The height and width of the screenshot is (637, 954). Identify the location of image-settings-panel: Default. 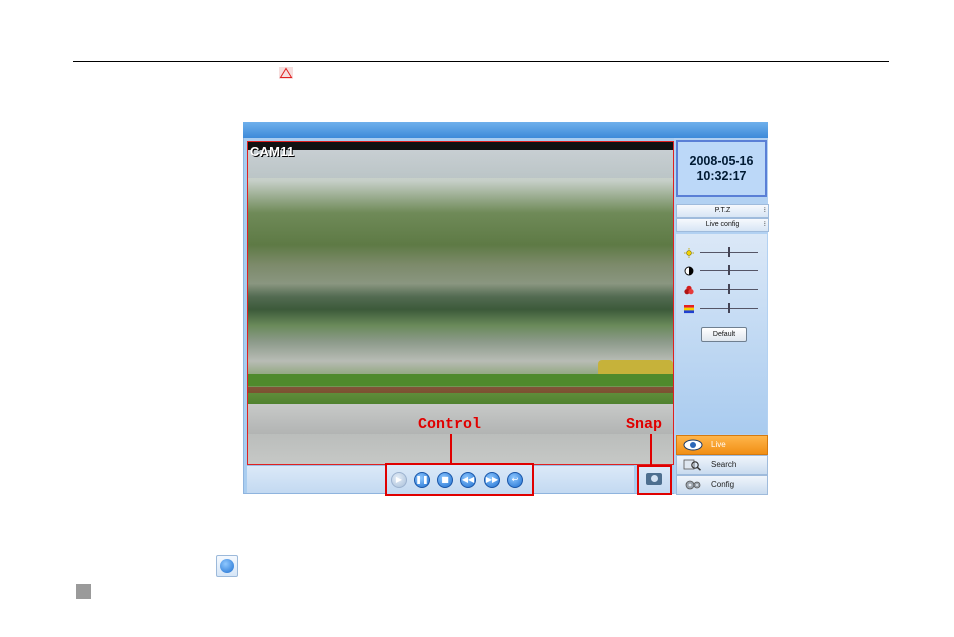
(721, 334).